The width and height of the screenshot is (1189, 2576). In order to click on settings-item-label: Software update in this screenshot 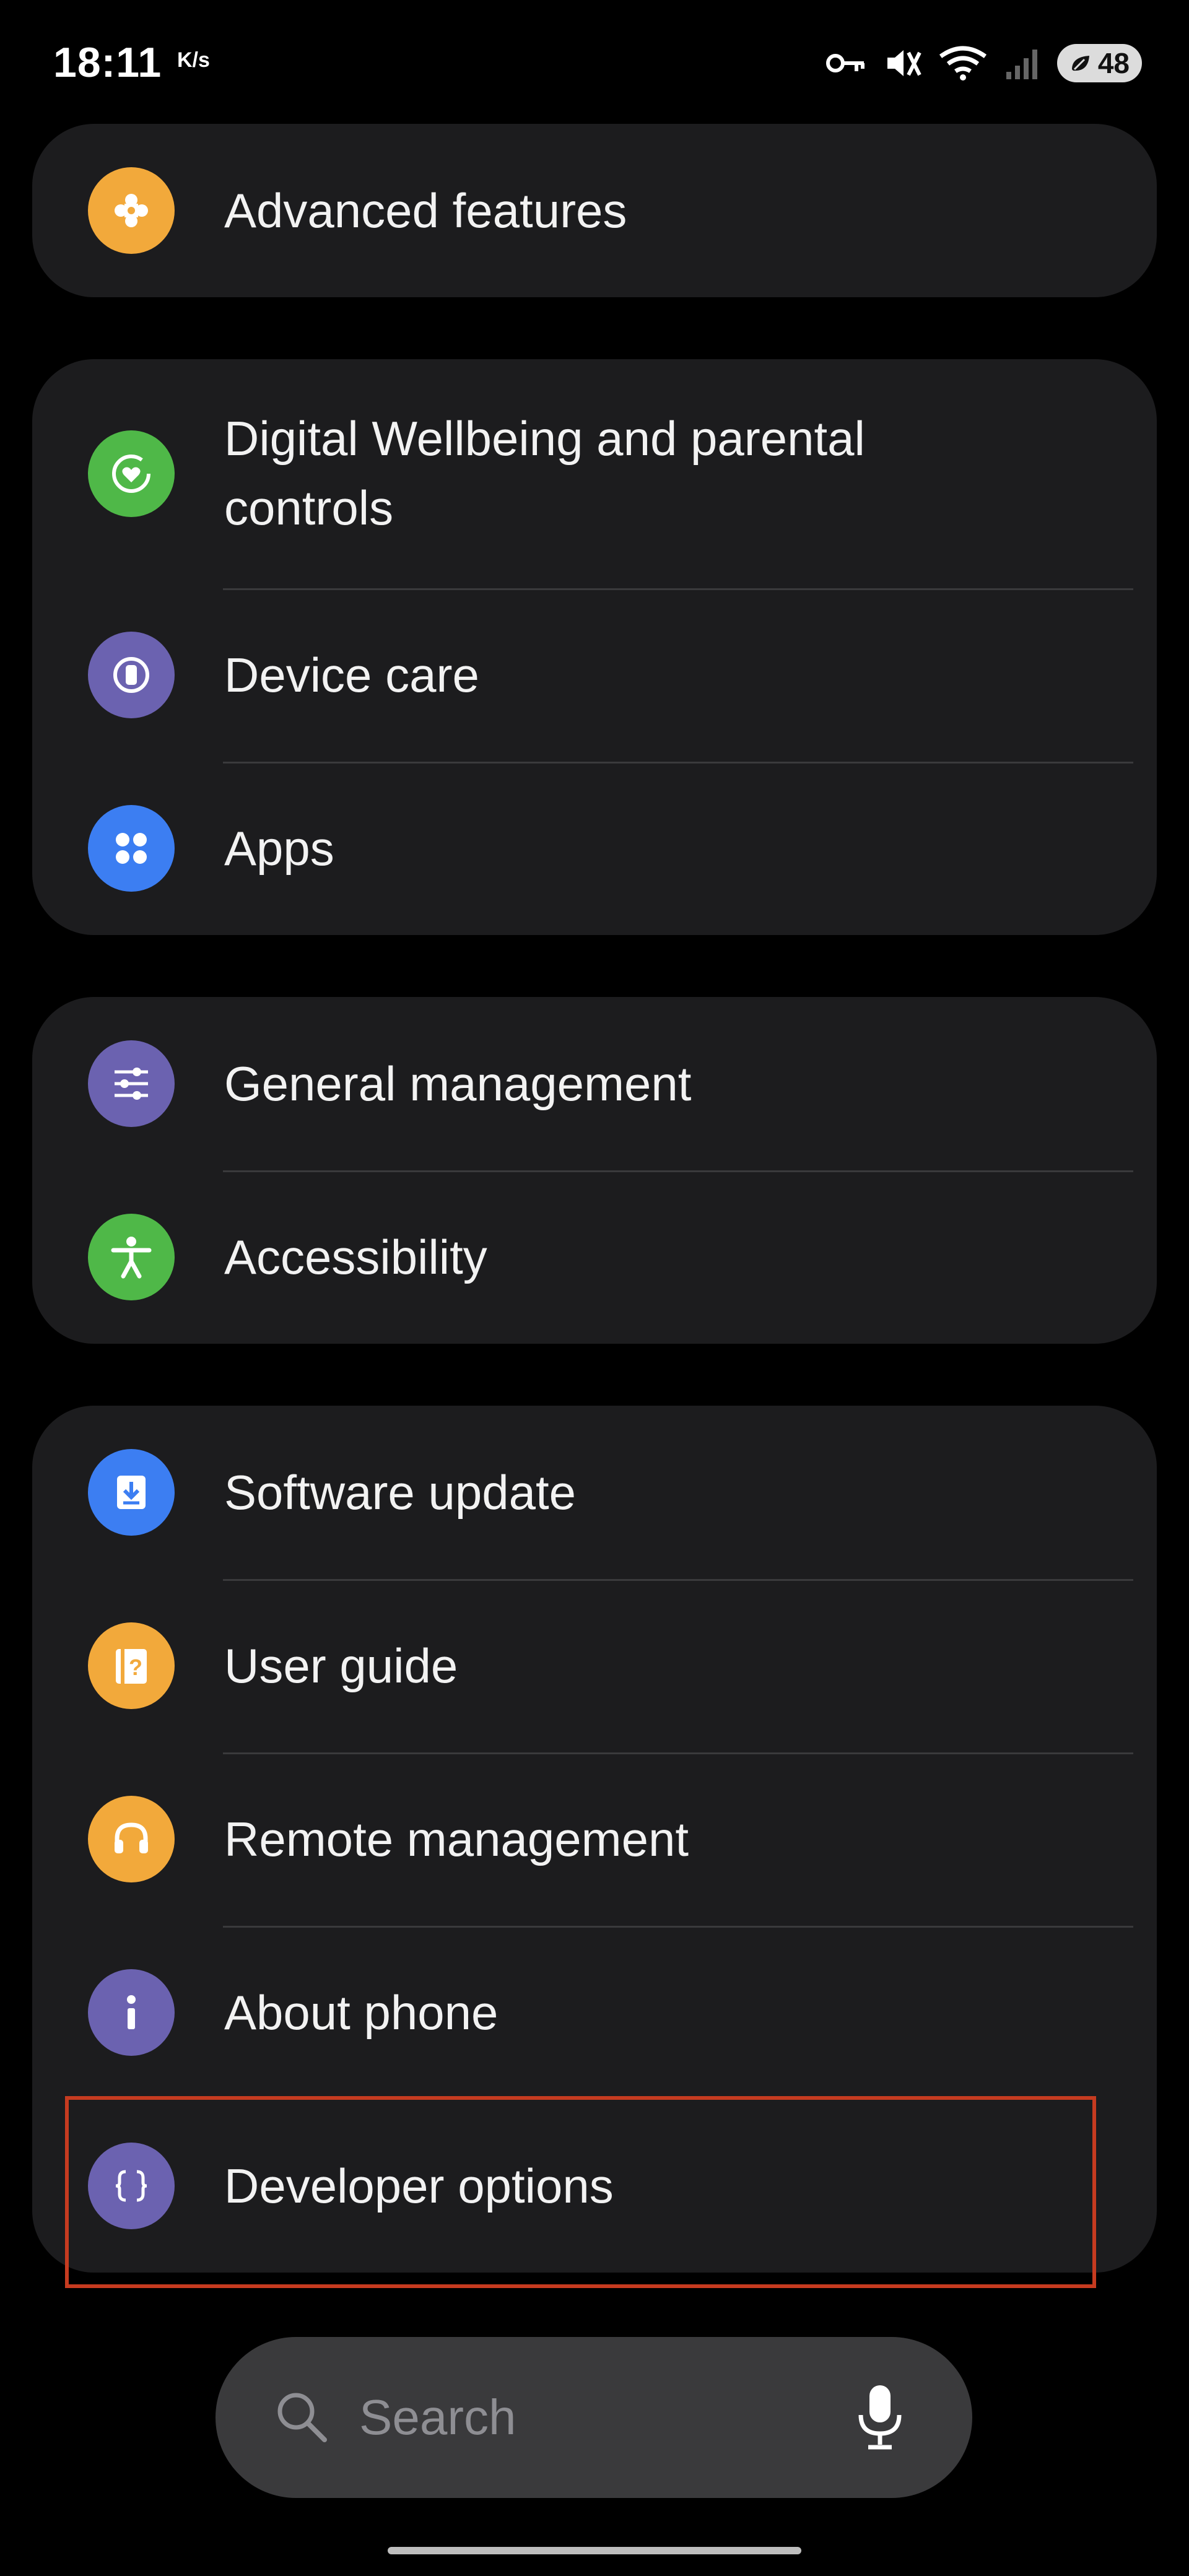, I will do `click(400, 1492)`.